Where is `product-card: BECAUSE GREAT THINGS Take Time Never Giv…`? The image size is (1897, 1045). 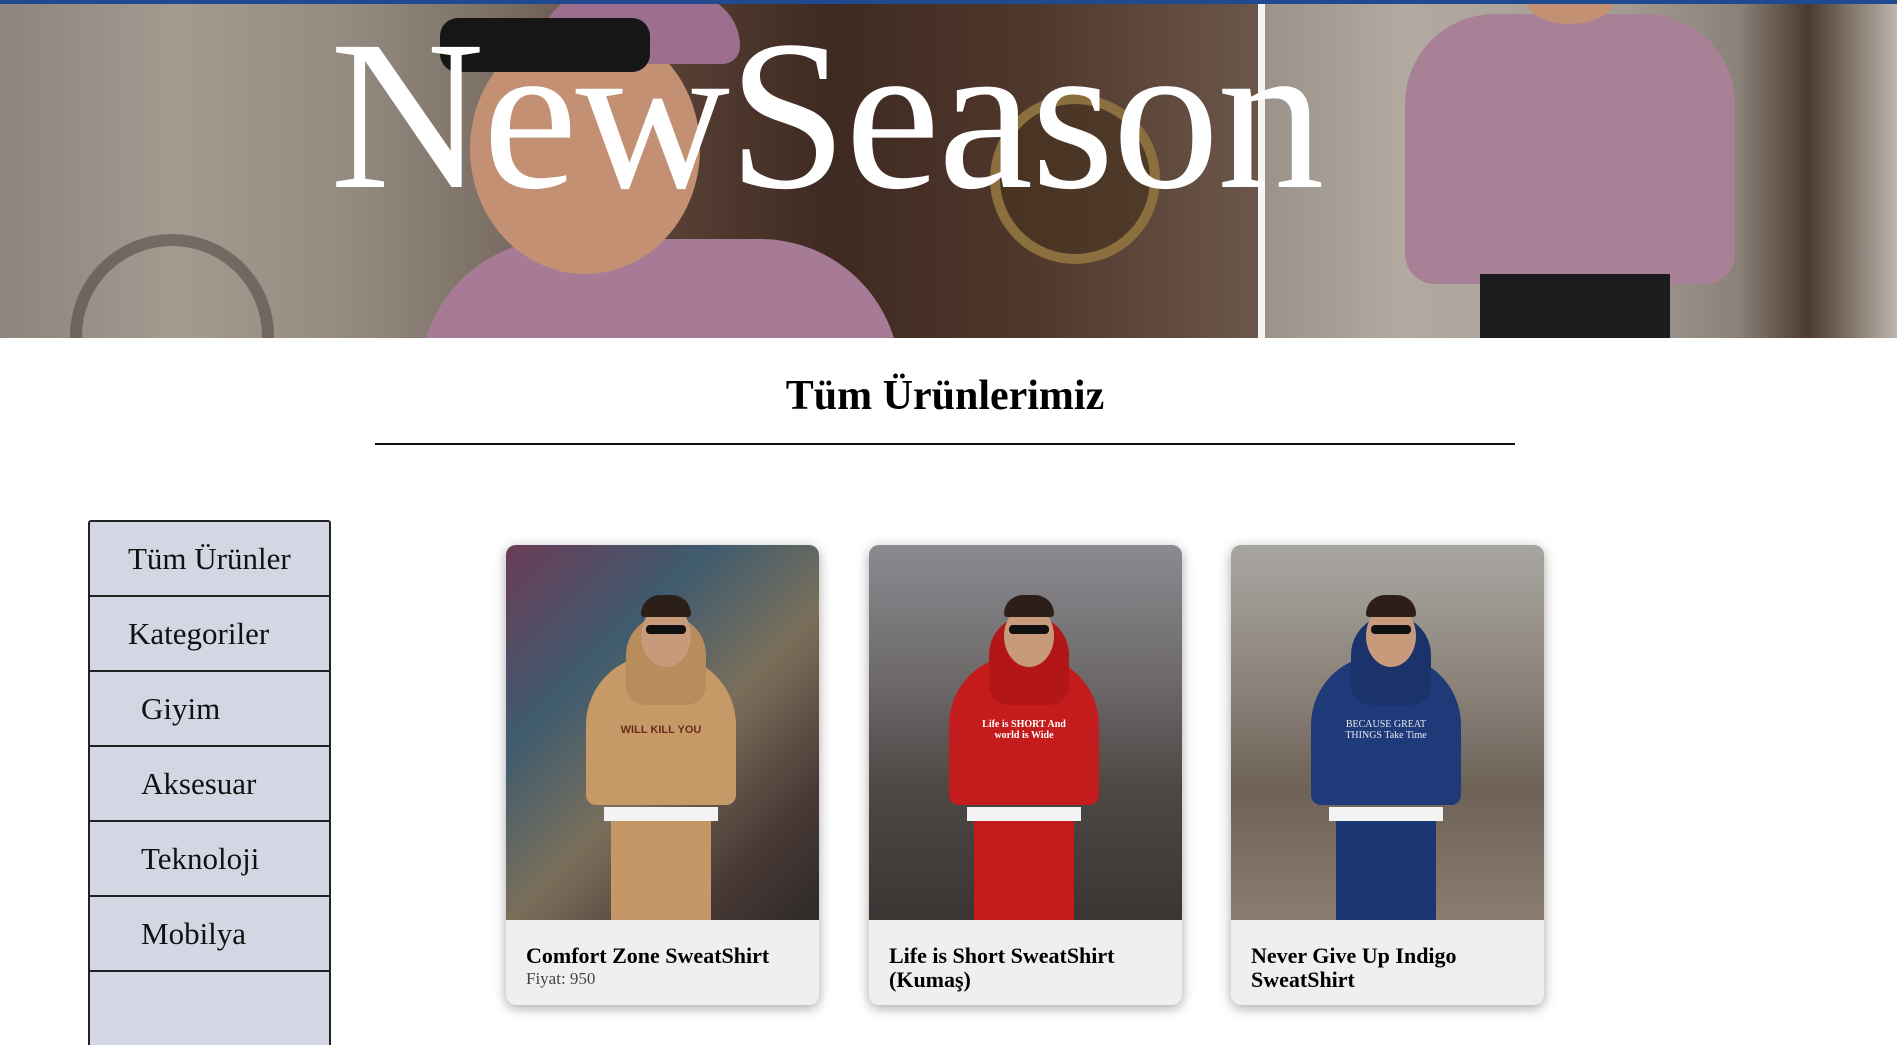
product-card: BECAUSE GREAT THINGS Take Time Never Giv… is located at coordinates (1387, 775).